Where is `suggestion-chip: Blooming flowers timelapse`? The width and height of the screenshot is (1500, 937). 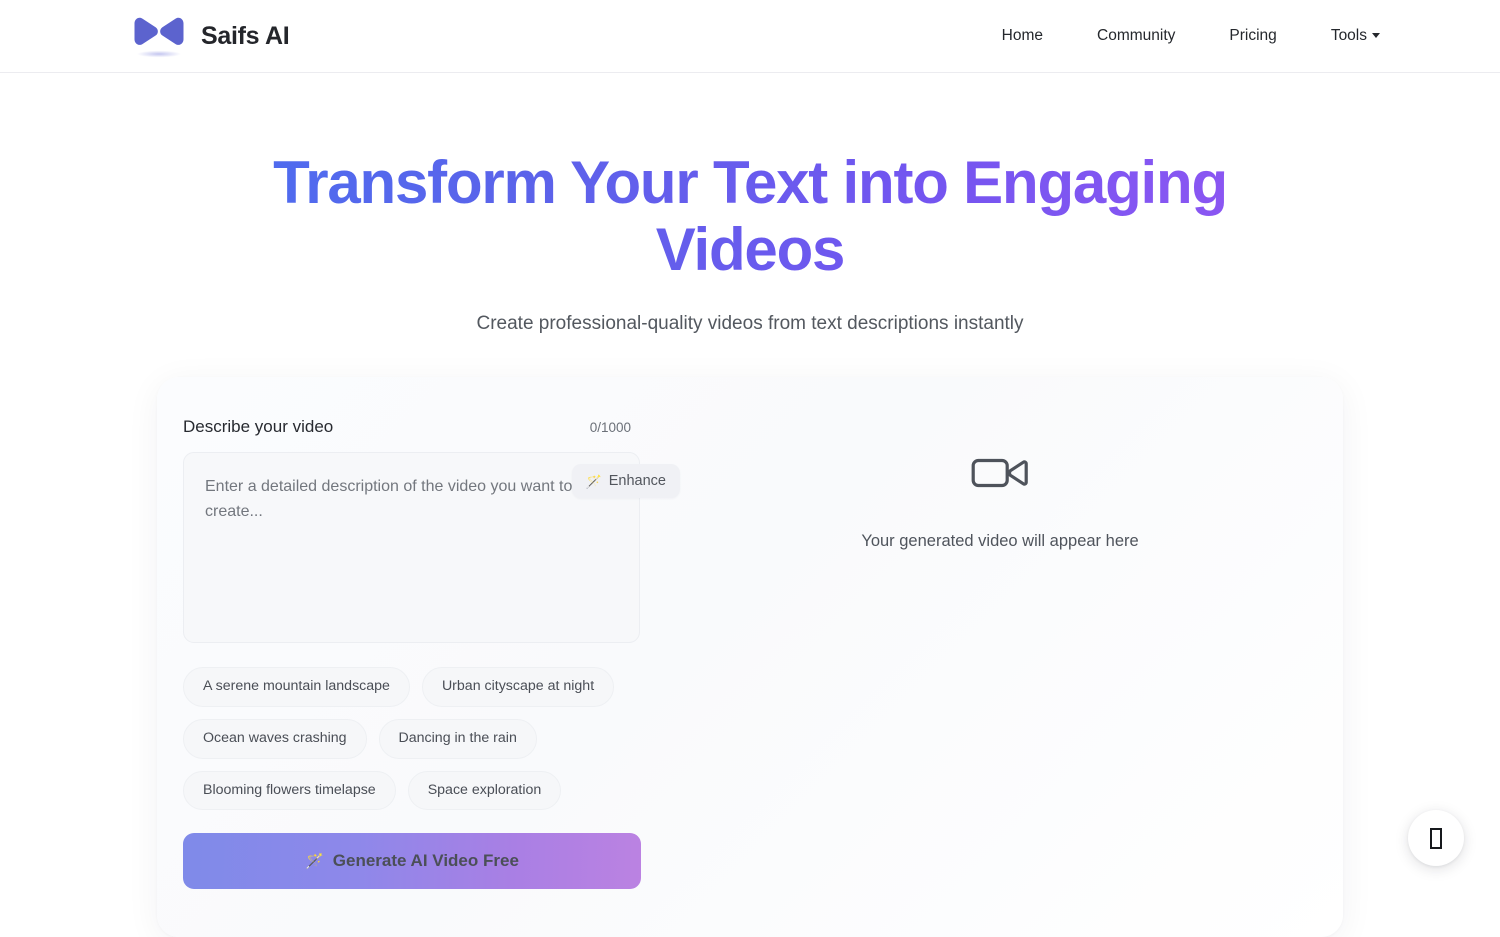 suggestion-chip: Blooming flowers timelapse is located at coordinates (289, 791).